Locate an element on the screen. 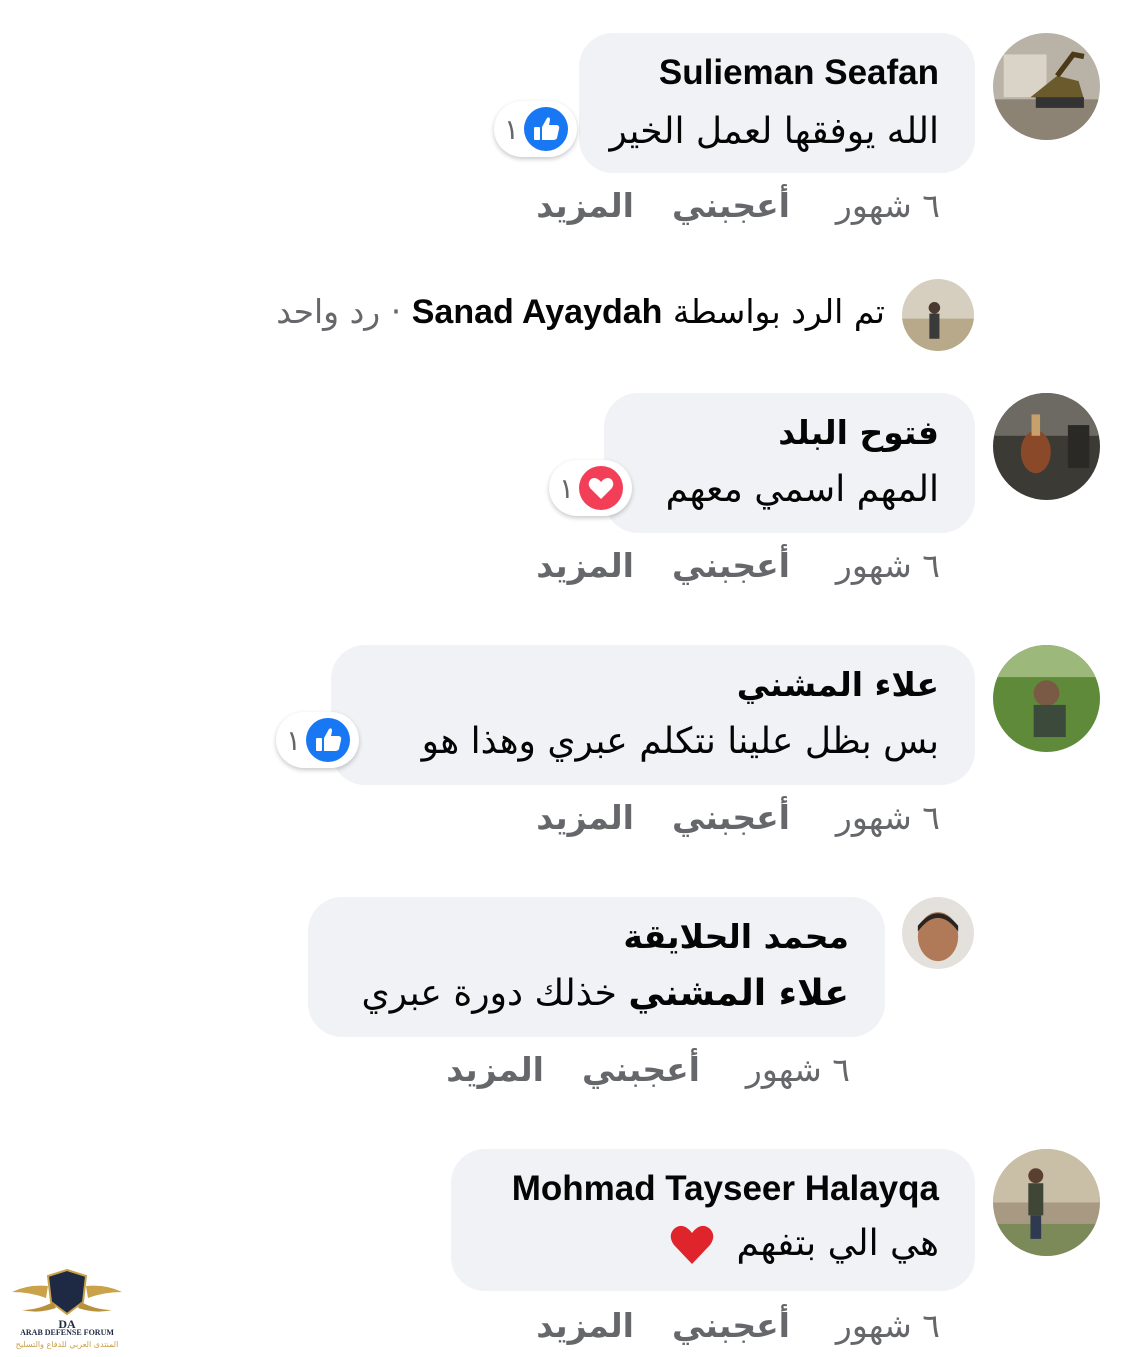 Image resolution: width=1125 pixels, height=1357 pixels. reply-author: Sanad Ayaydah is located at coordinates (537, 312).